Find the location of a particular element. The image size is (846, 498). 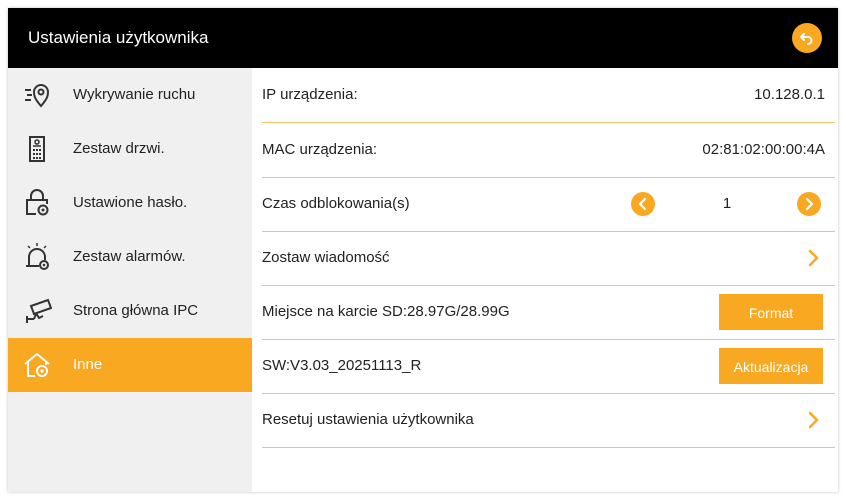

leave-message-row: Zostaw wiadomość is located at coordinates (548, 258).